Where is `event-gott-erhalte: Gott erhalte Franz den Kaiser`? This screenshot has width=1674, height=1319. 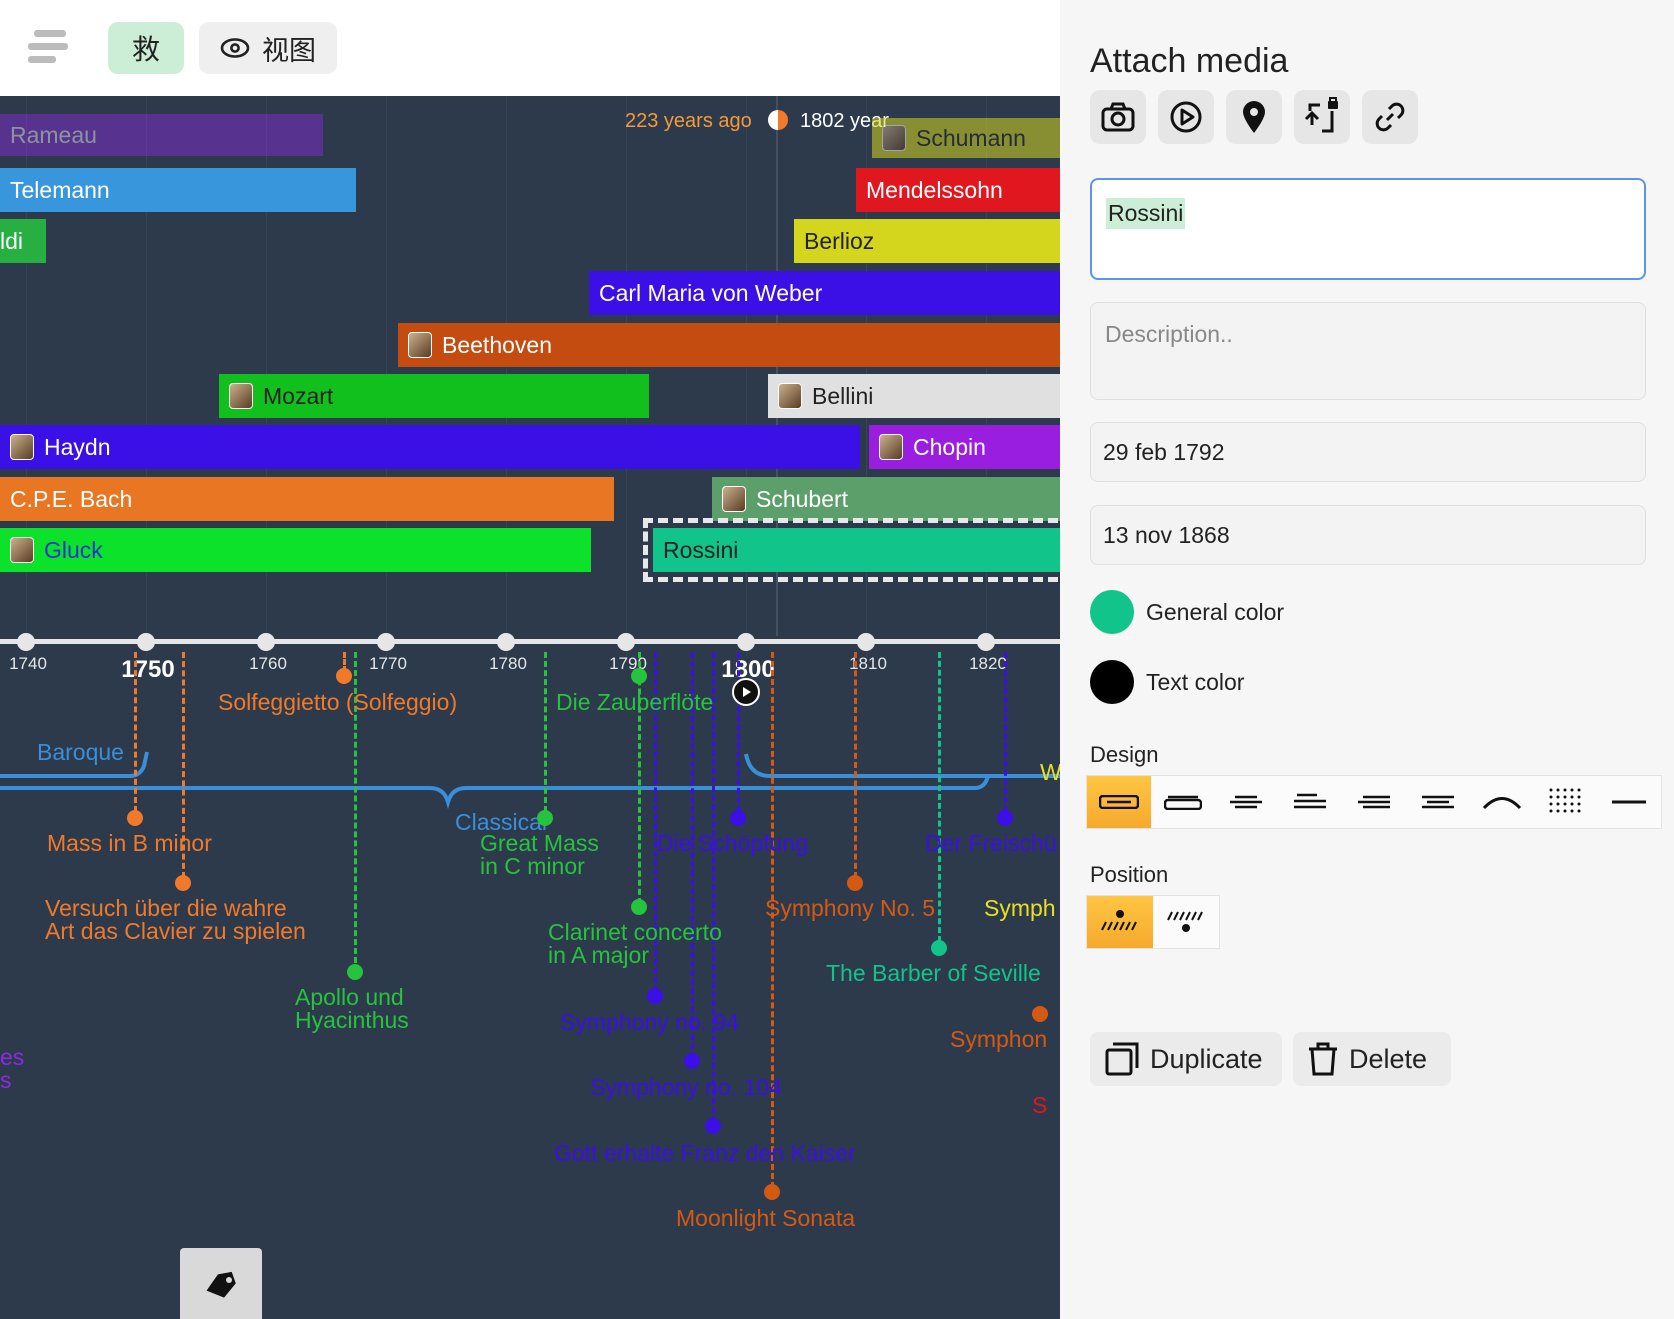
event-gott-erhalte: Gott erhalte Franz den Kaiser is located at coordinates (705, 1153).